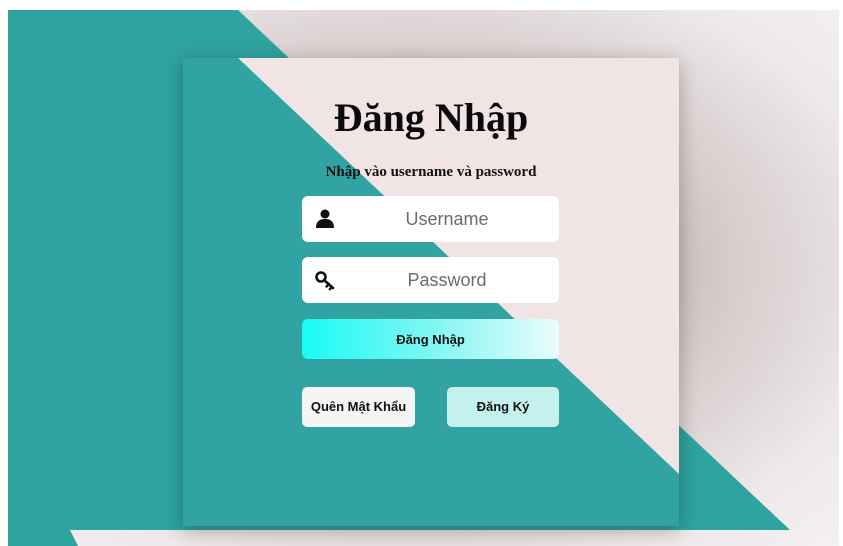  I want to click on username-field, so click(430, 219).